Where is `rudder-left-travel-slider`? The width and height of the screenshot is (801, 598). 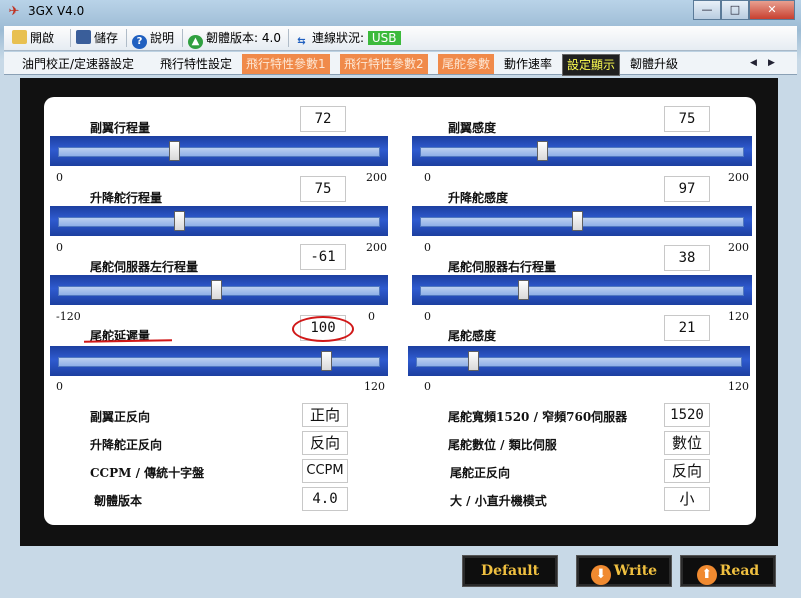
rudder-left-travel-slider is located at coordinates (219, 290).